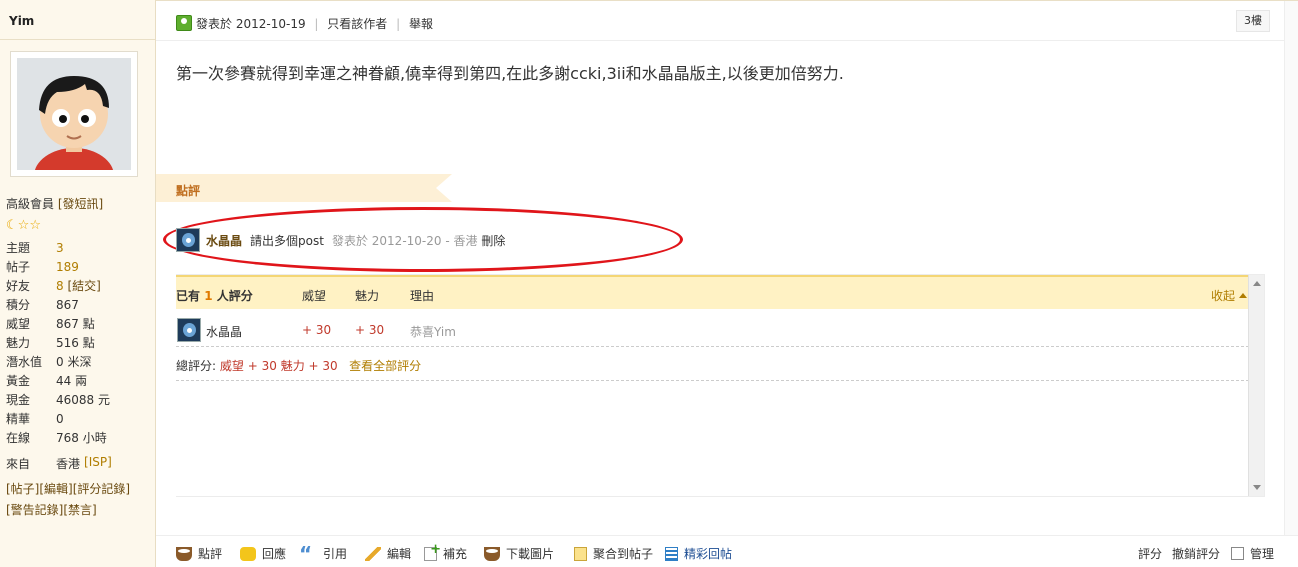 Image resolution: width=1298 pixels, height=567 pixels. I want to click on manage-checkbox: 管理, so click(1252, 553).